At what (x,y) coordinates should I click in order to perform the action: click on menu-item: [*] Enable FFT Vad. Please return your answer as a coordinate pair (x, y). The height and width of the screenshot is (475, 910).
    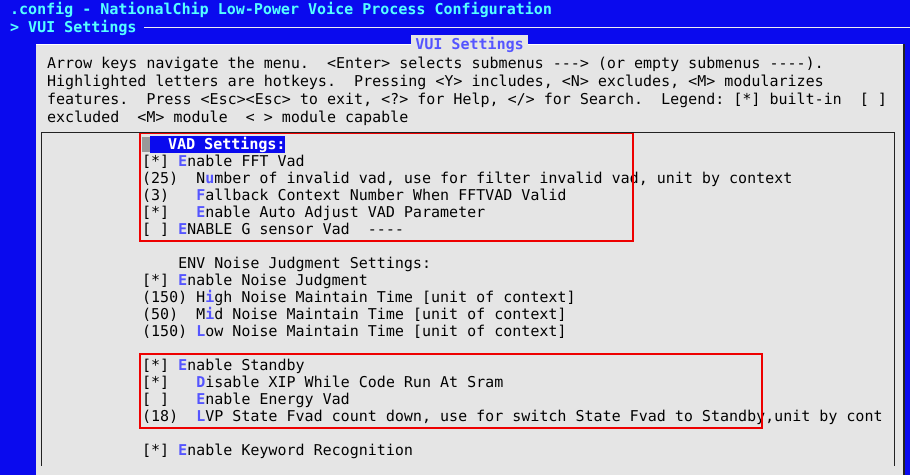
    Looking at the image, I should click on (223, 161).